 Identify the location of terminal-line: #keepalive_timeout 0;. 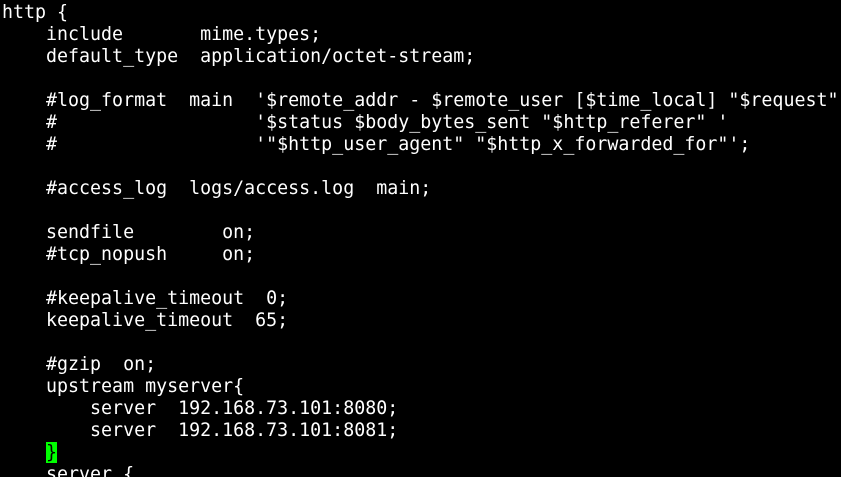
(145, 298).